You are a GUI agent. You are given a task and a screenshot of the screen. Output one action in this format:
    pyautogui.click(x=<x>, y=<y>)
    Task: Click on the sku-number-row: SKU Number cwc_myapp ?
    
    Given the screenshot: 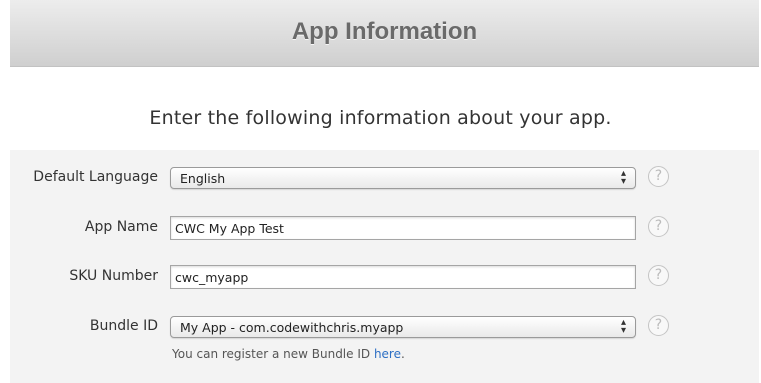 What is the action you would take?
    pyautogui.click(x=380, y=277)
    